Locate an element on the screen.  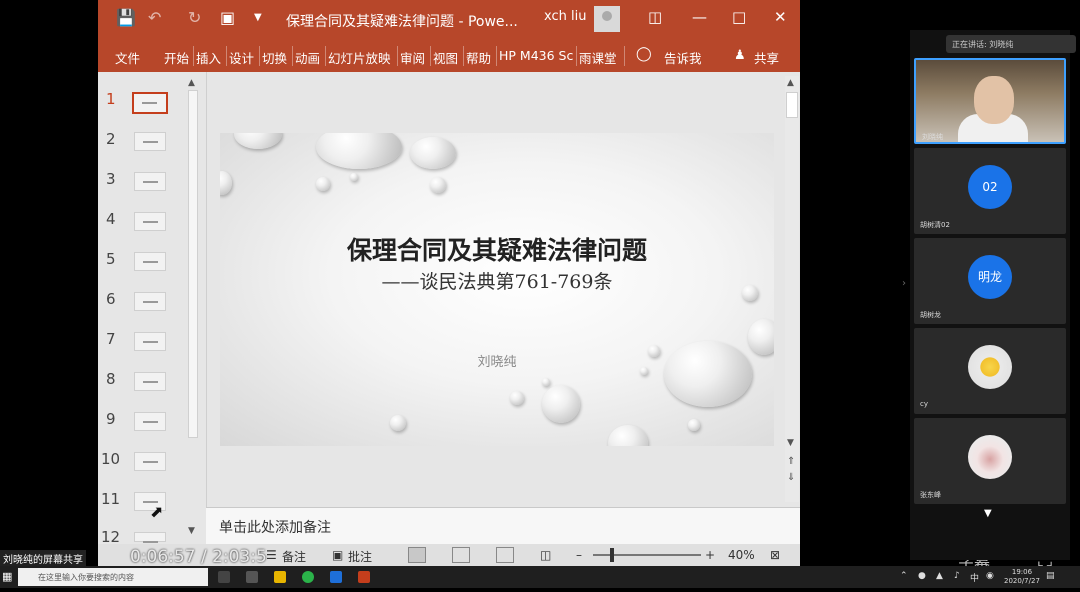
notification-icon: ▤ is located at coordinates (1050, 576).